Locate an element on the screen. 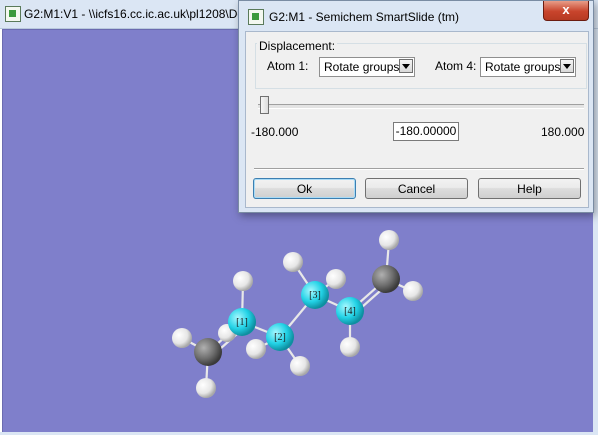 This screenshot has height=435, width=598. dialog-title: G2:M1 - Semichem SmartSlide (tm) is located at coordinates (364, 17).